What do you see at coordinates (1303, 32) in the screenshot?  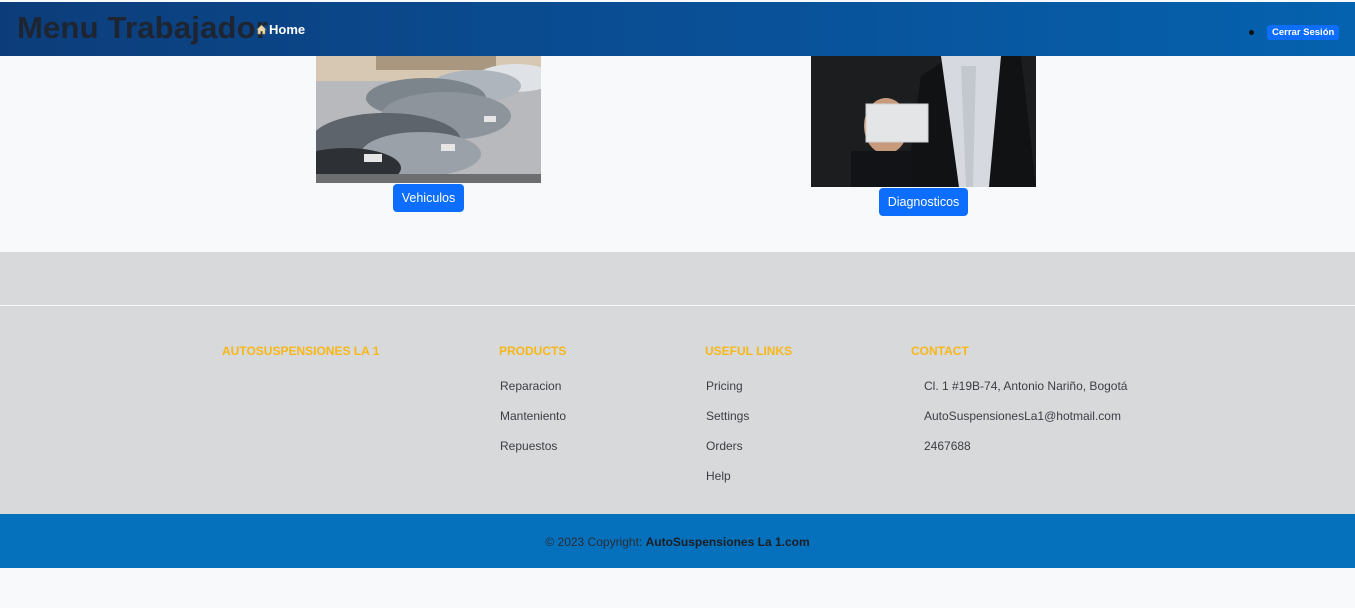 I see `logout-button: Cerrar Sesión` at bounding box center [1303, 32].